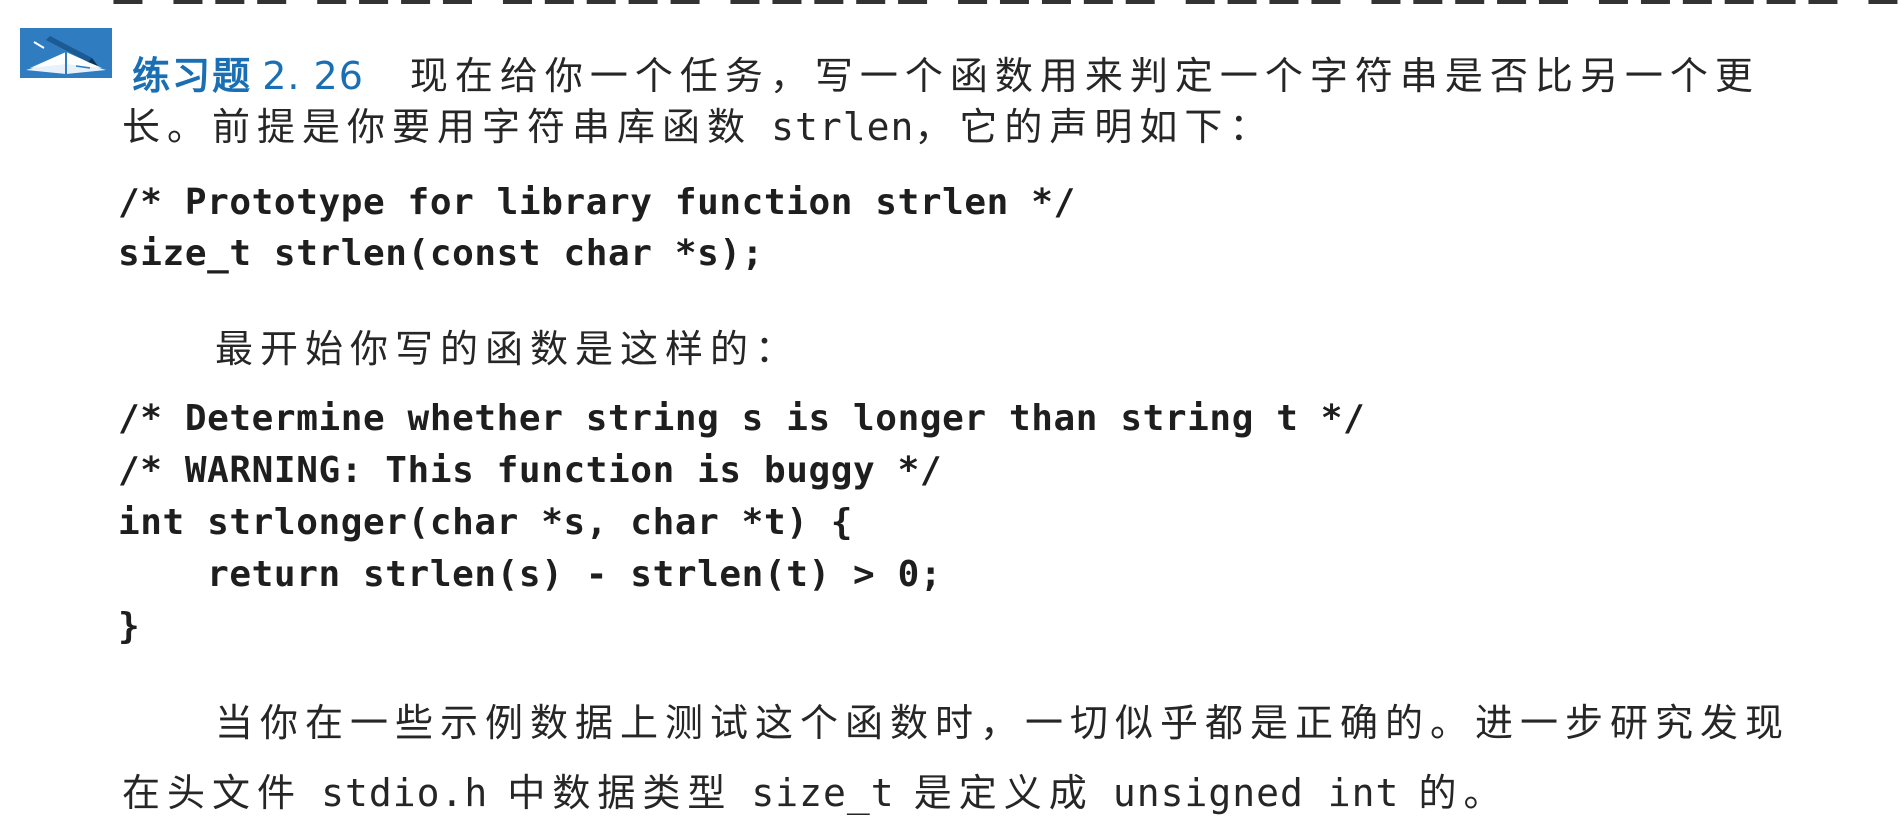  Describe the element at coordinates (486, 522) in the screenshot. I see `code-line: int strlonger(char *s, char *t) {` at that location.